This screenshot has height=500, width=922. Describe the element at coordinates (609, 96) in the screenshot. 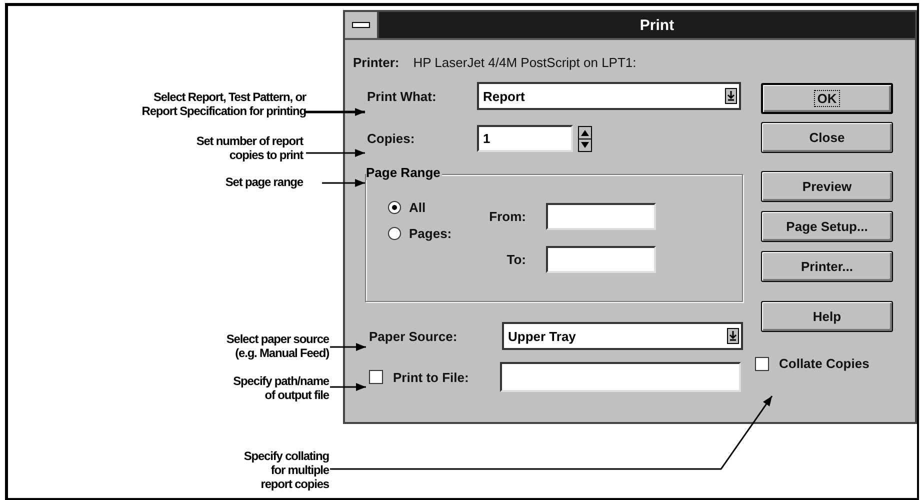

I see `print-what-dropdown: Report` at that location.